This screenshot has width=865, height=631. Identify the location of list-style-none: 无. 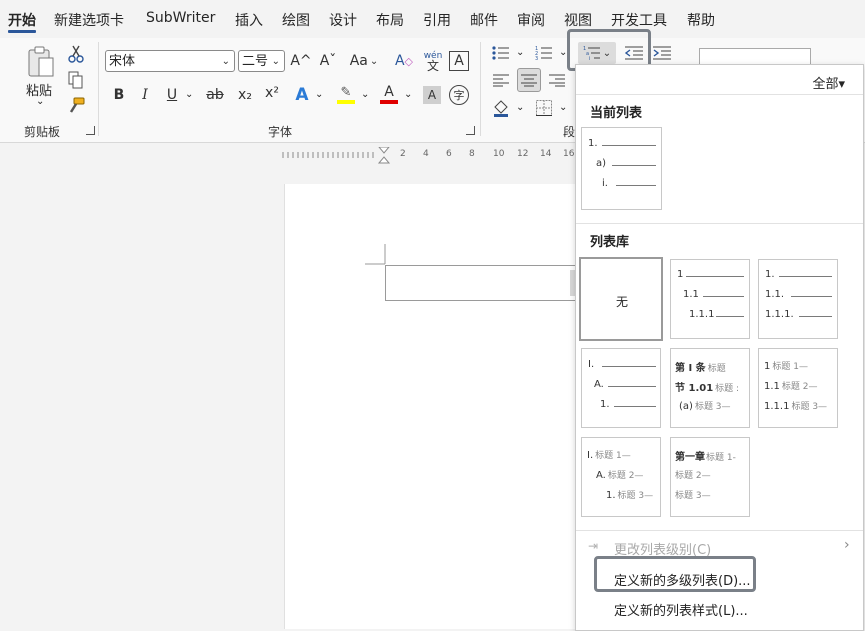
(621, 299).